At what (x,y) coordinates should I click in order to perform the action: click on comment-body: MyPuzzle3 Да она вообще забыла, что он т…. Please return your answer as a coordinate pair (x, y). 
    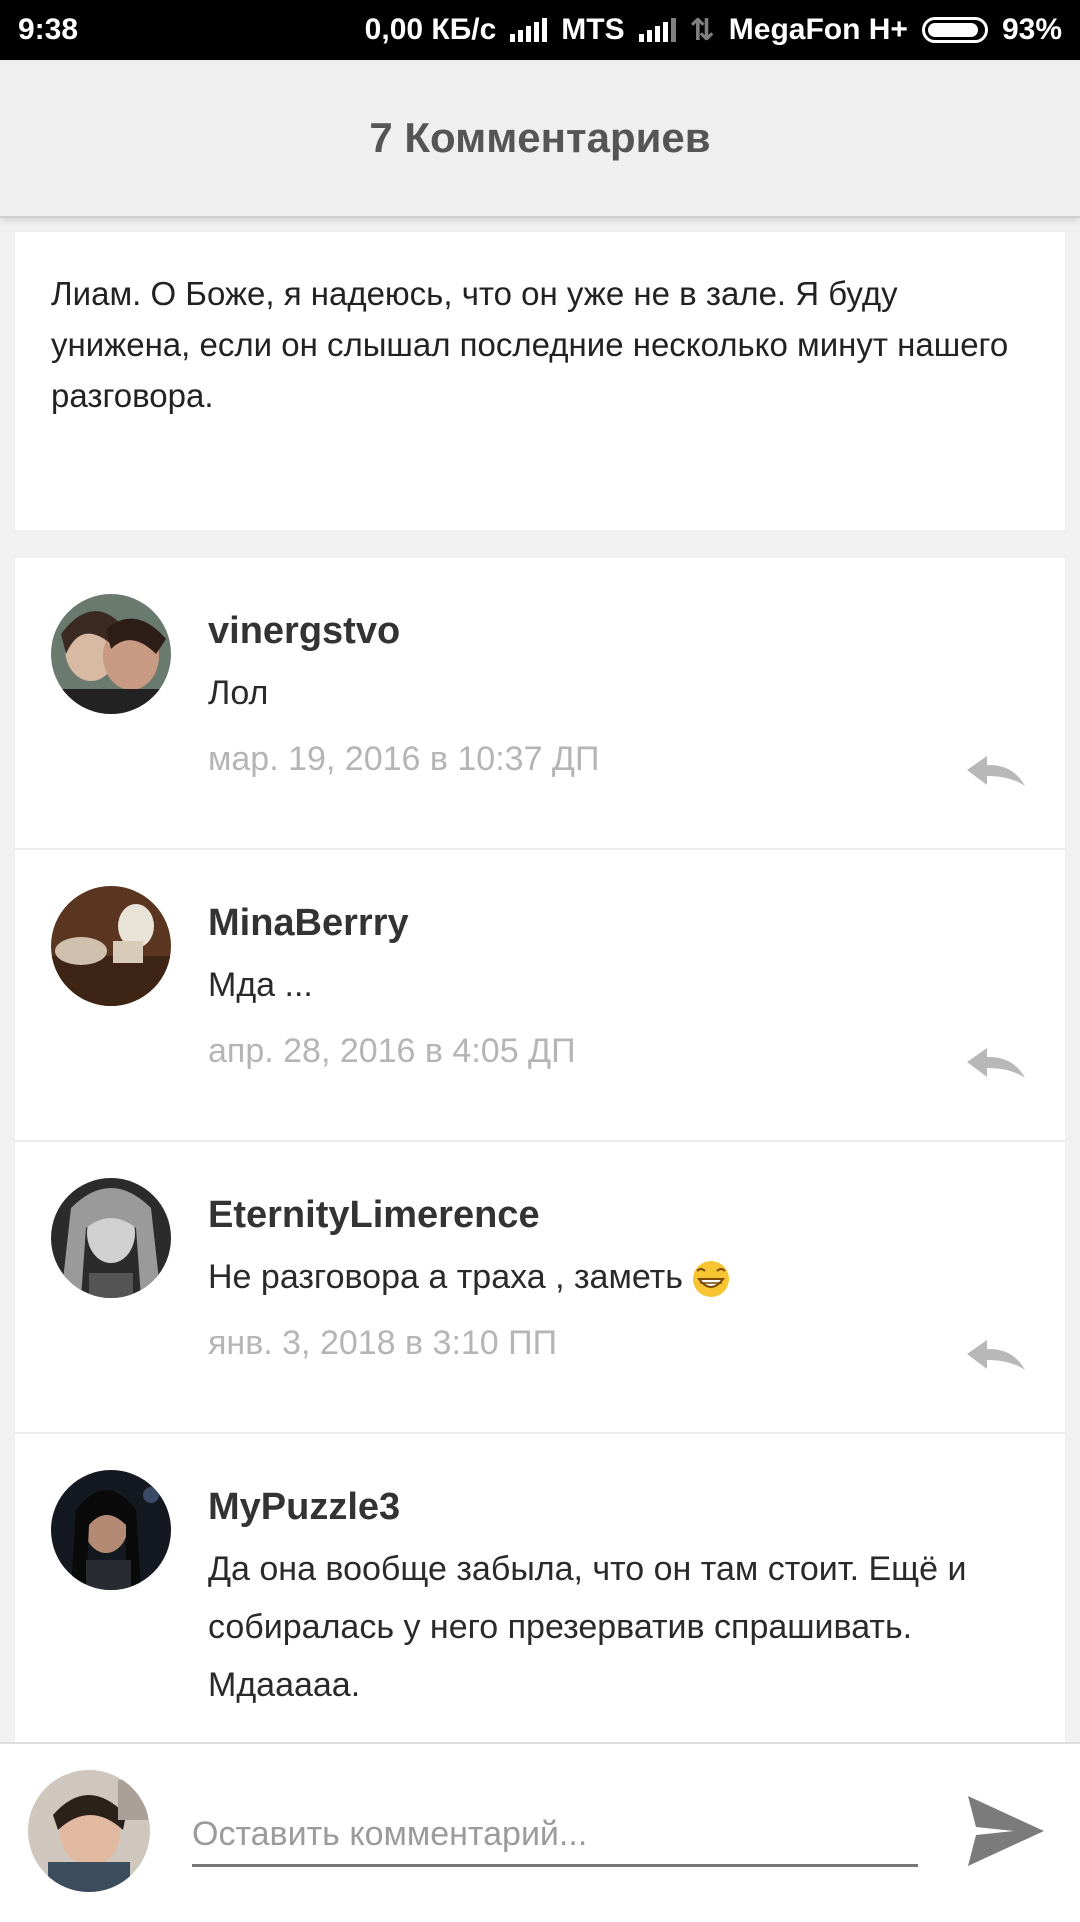
    Looking at the image, I should click on (616, 1598).